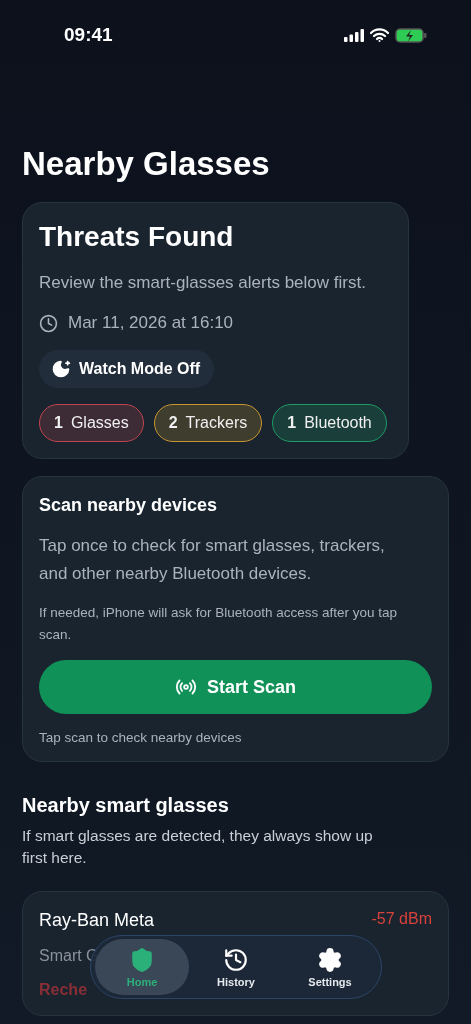 The image size is (471, 1024). What do you see at coordinates (330, 967) in the screenshot?
I see `tab: Settings` at bounding box center [330, 967].